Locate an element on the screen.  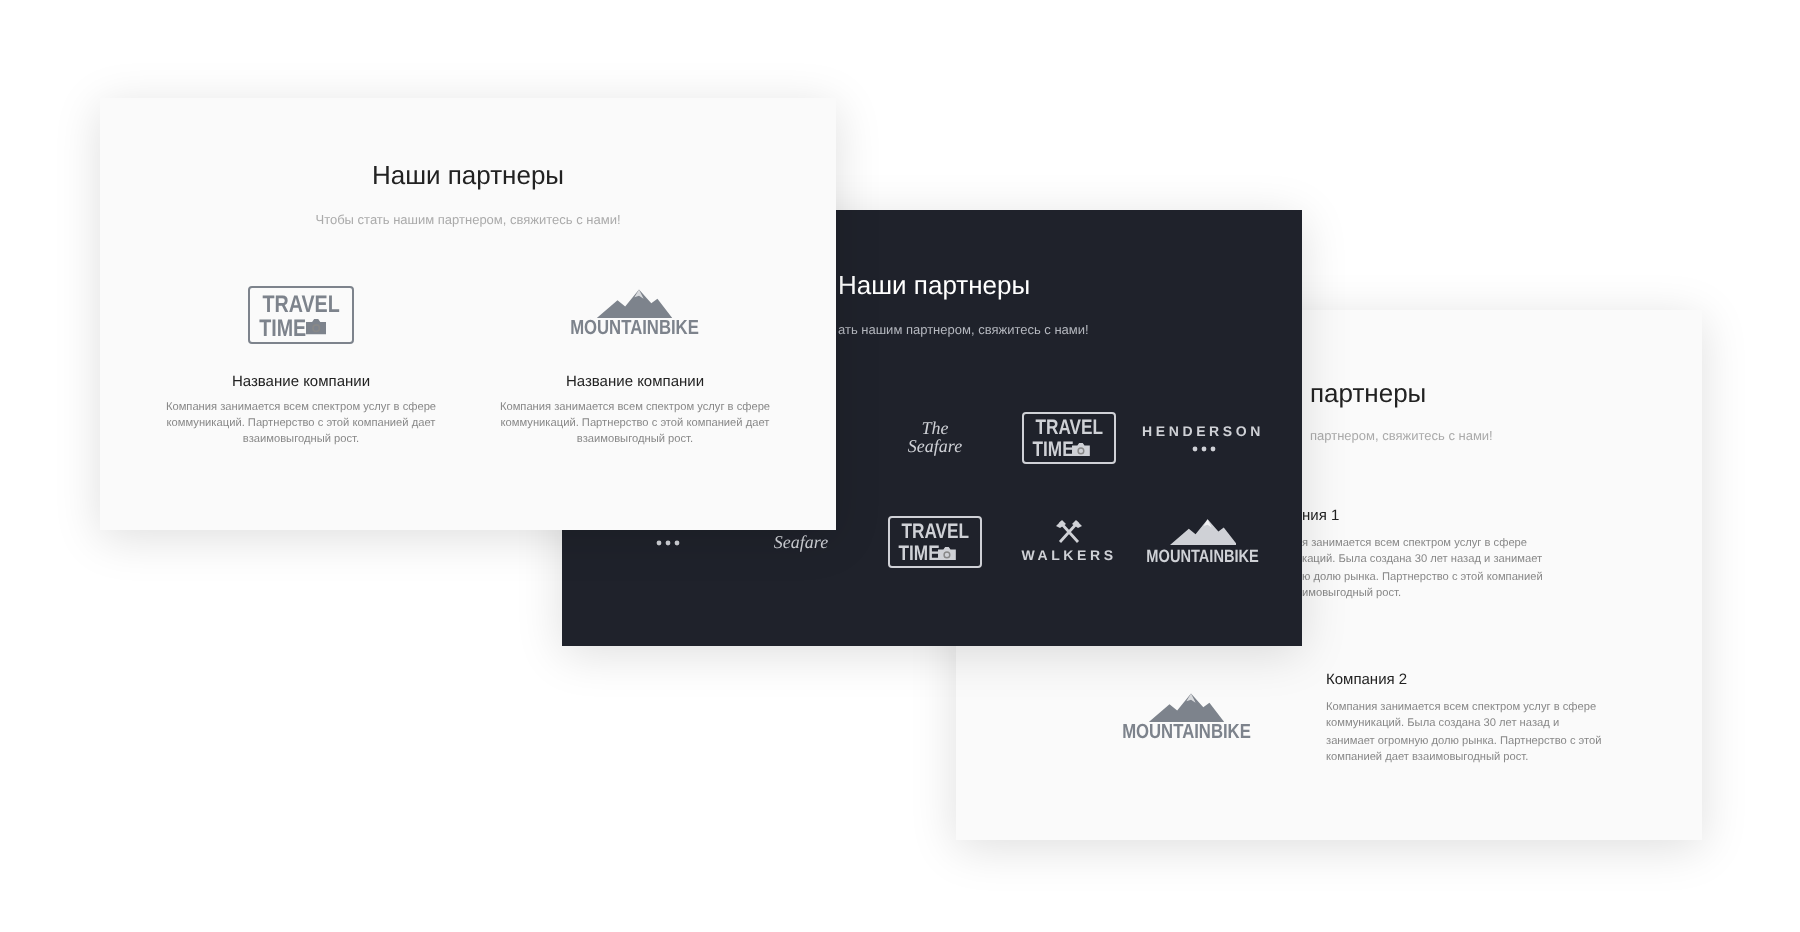
crossed-axes-icon is located at coordinates (1068, 532).